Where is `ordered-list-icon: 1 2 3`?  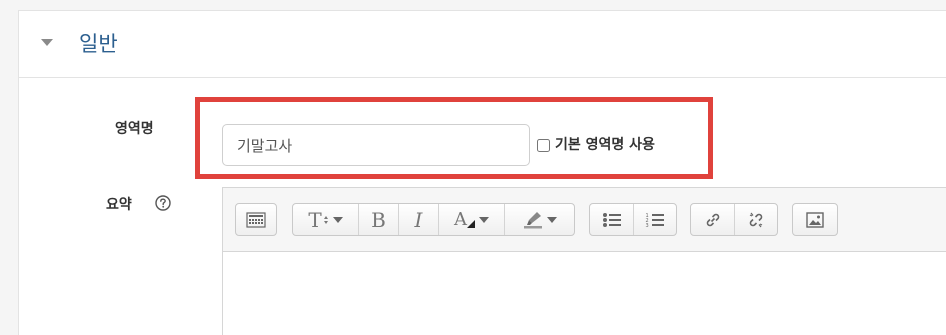 ordered-list-icon: 1 2 3 is located at coordinates (655, 220).